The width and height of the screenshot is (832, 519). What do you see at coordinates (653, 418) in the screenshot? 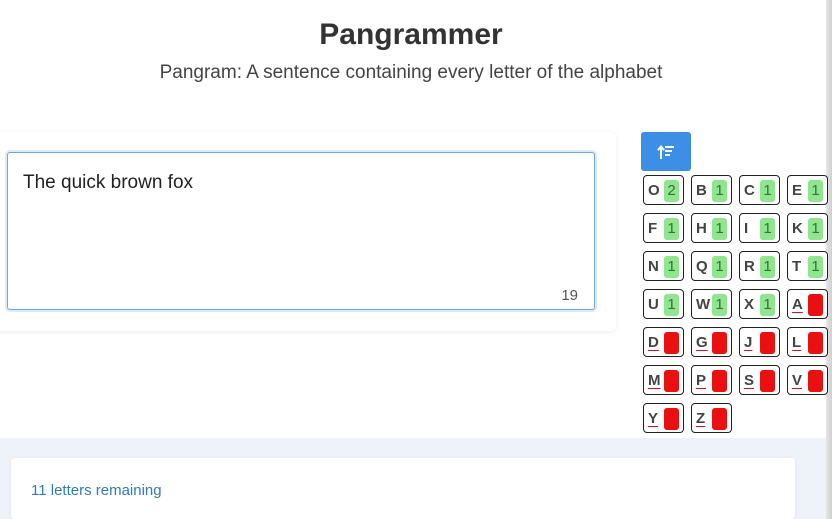
I see `tile-letter: Y` at bounding box center [653, 418].